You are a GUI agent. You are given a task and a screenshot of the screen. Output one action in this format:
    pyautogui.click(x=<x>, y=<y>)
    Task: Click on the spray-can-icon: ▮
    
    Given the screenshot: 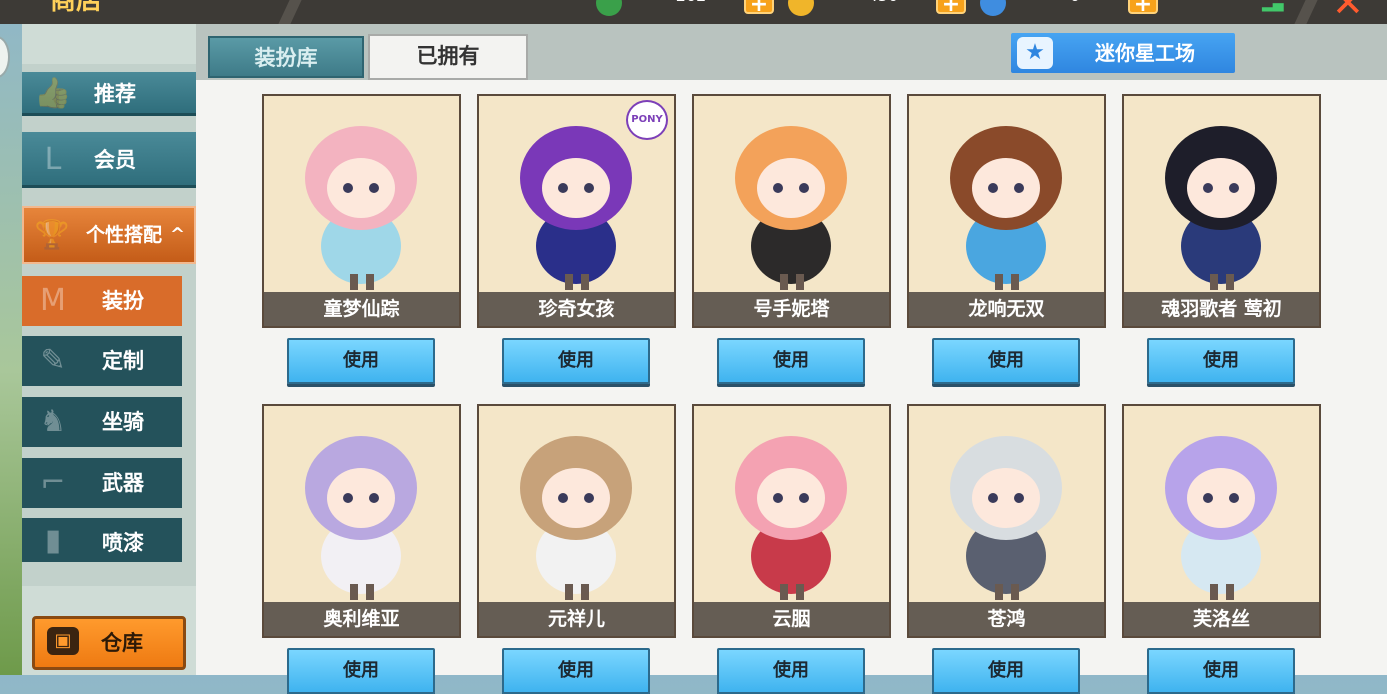 What is the action you would take?
    pyautogui.click(x=53, y=540)
    